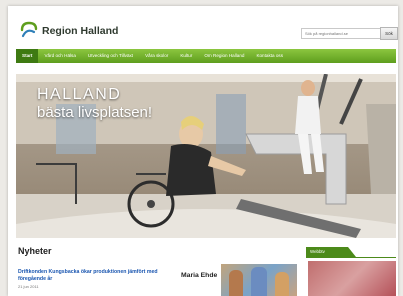 This screenshot has height=296, width=403. I want to click on search-input, so click(341, 33).